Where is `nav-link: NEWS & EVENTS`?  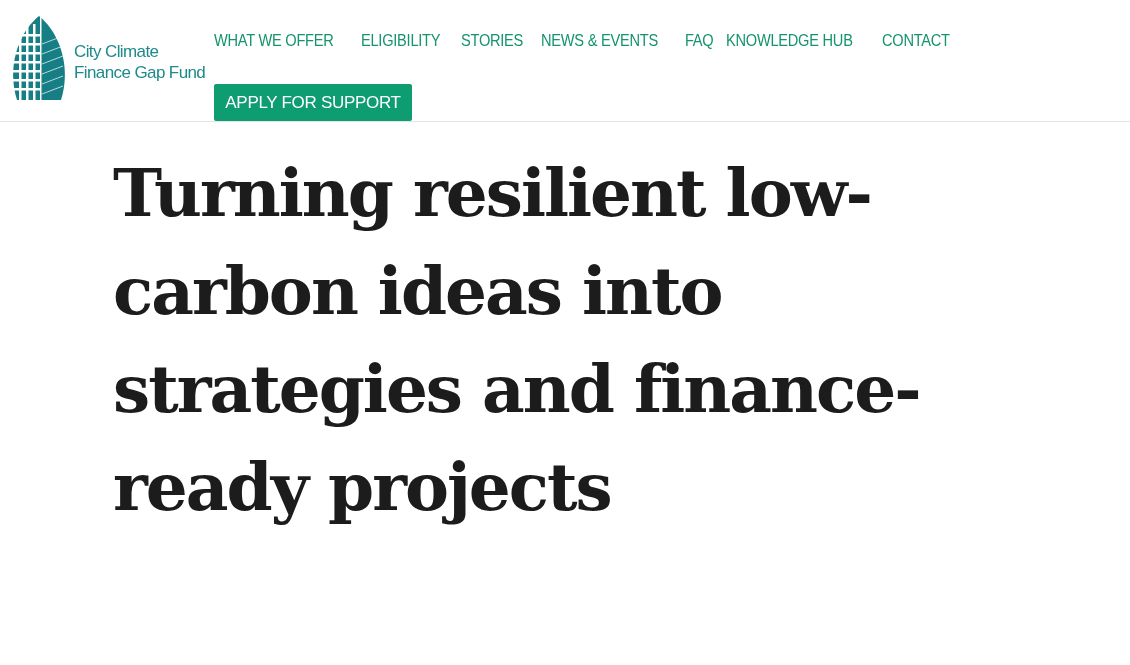 nav-link: NEWS & EVENTS is located at coordinates (600, 41).